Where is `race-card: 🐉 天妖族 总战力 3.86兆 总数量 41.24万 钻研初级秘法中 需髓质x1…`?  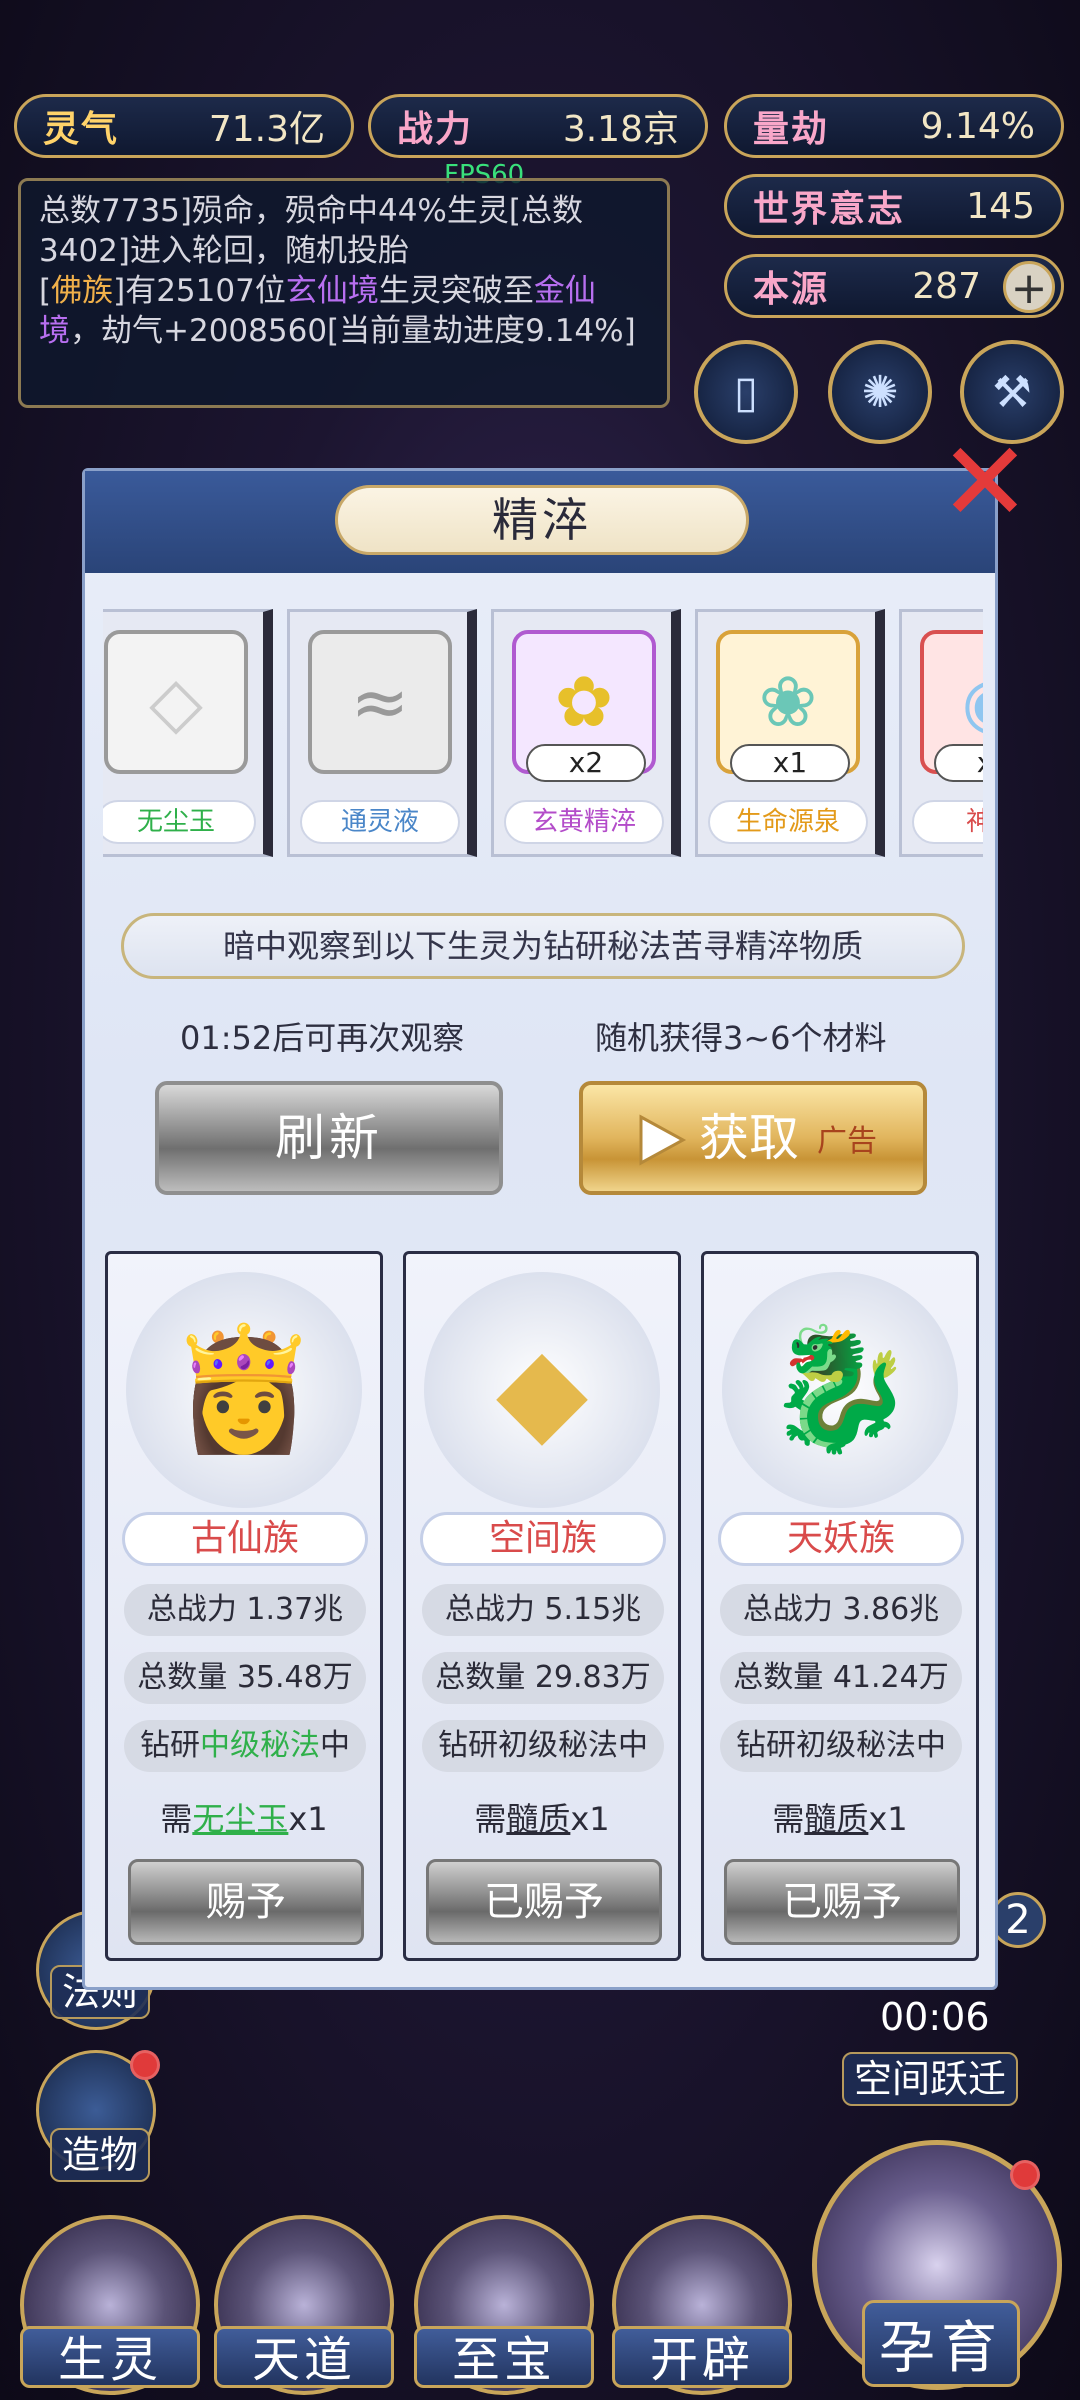 race-card: 🐉 天妖族 总战力 3.86兆 总数量 41.24万 钻研初级秘法中 需髓质x1… is located at coordinates (840, 1606).